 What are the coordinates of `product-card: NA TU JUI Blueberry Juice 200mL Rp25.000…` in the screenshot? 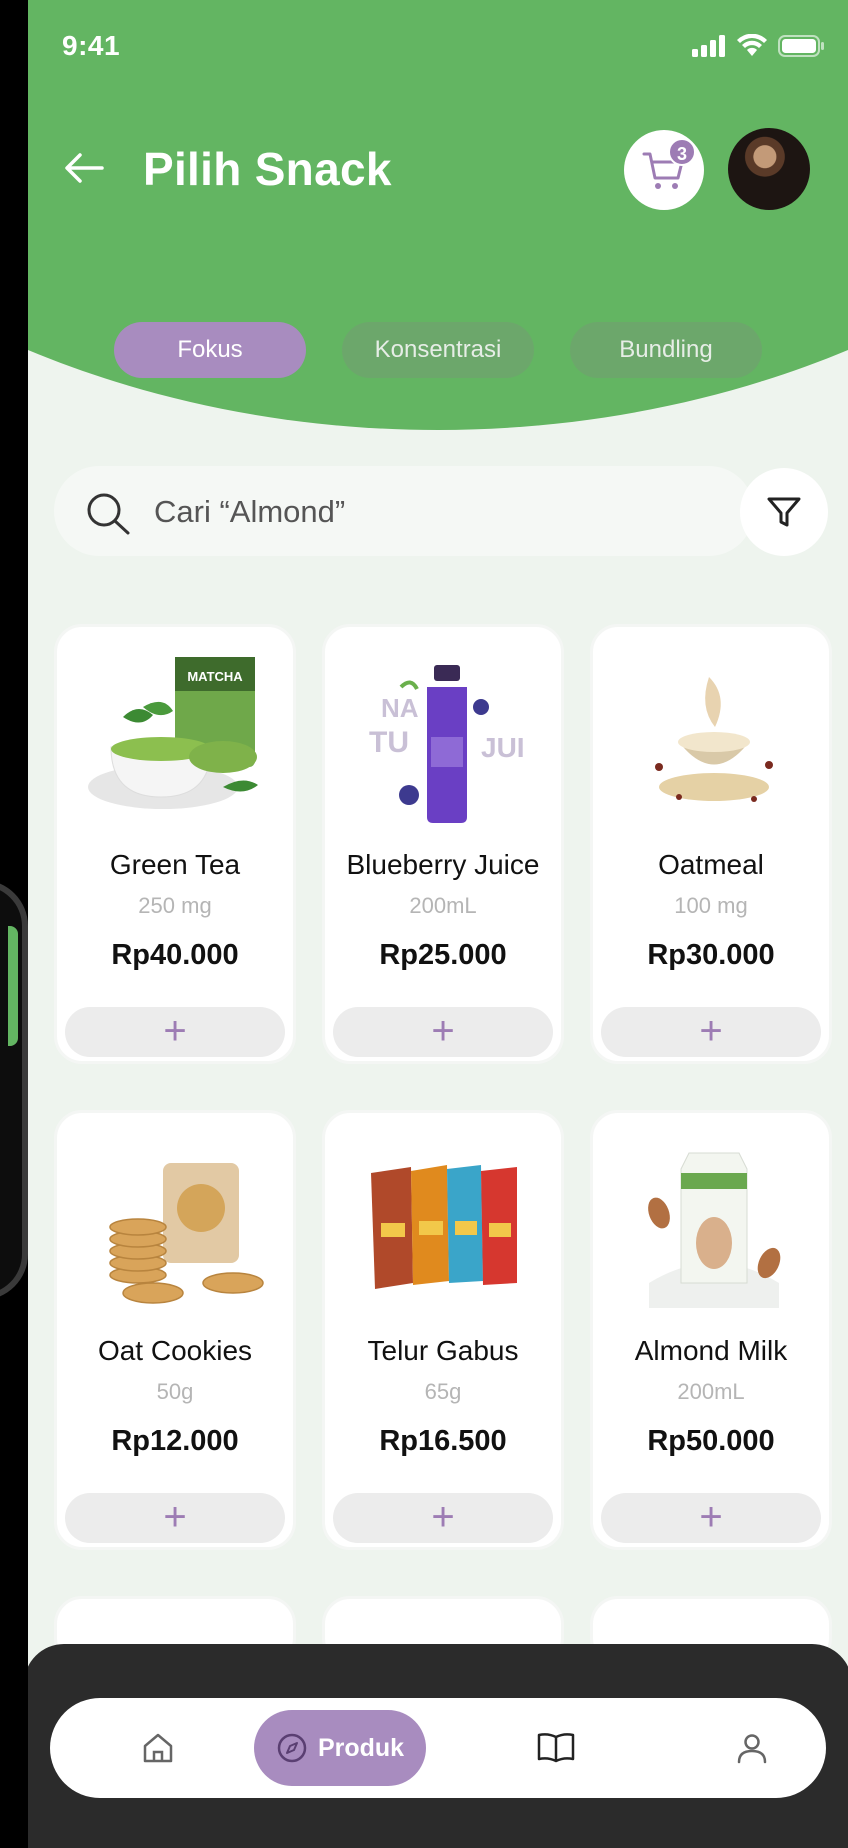 It's located at (443, 844).